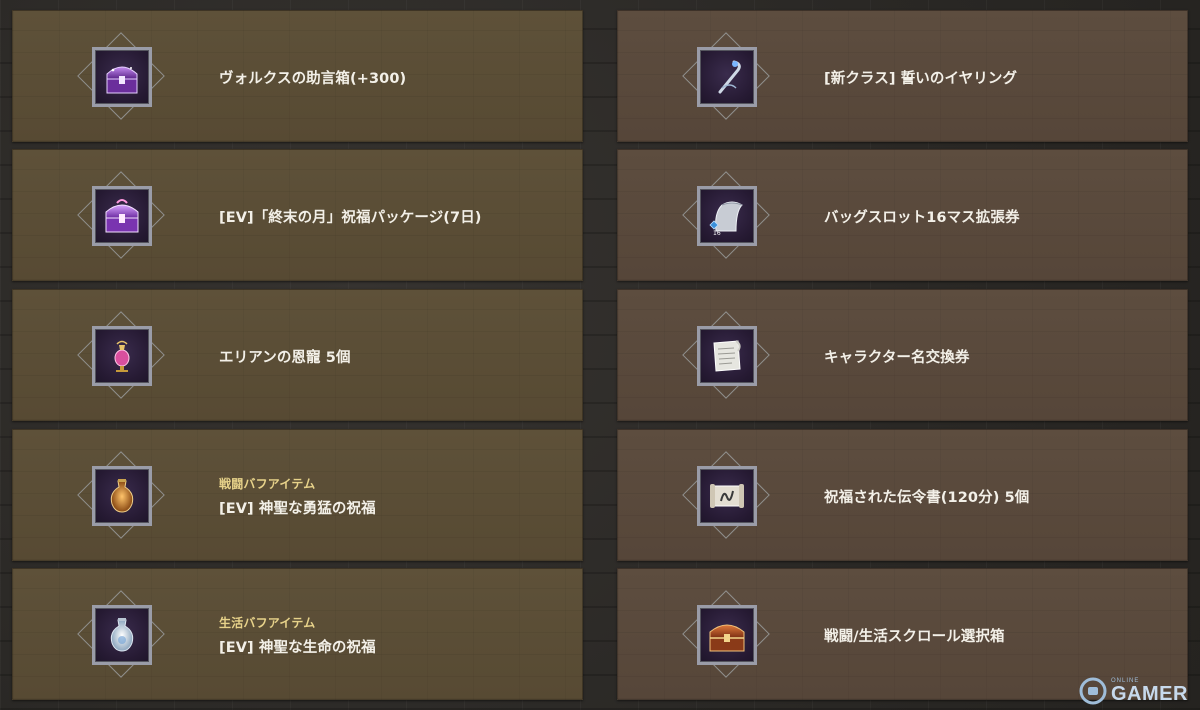 Image resolution: width=1200 pixels, height=710 pixels. What do you see at coordinates (285, 357) in the screenshot?
I see `item-title: エリアンの恩寵 5個` at bounding box center [285, 357].